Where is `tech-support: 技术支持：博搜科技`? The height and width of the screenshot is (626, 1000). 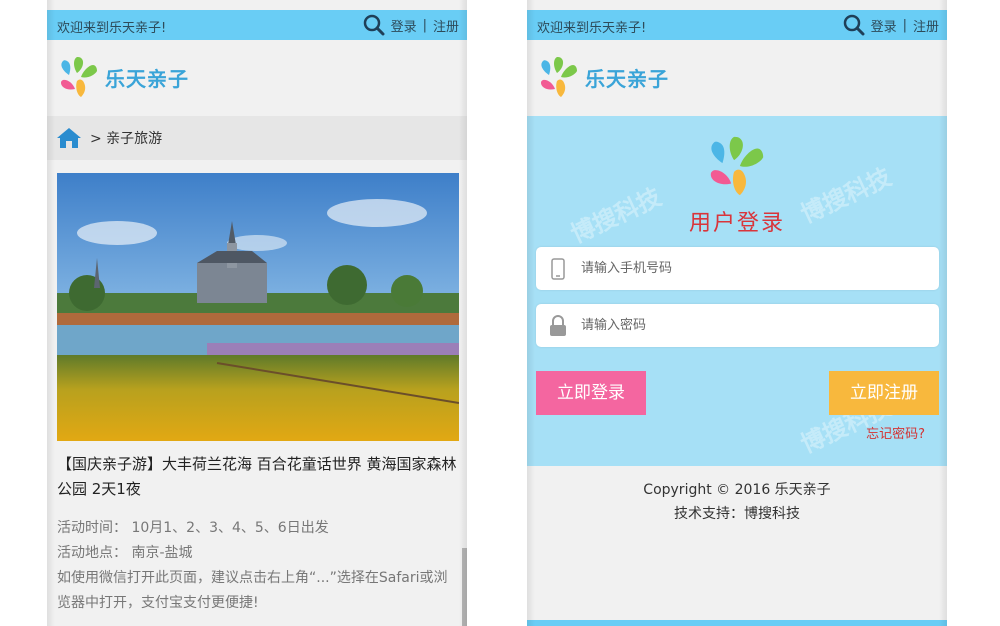 tech-support: 技术支持：博搜科技 is located at coordinates (737, 514).